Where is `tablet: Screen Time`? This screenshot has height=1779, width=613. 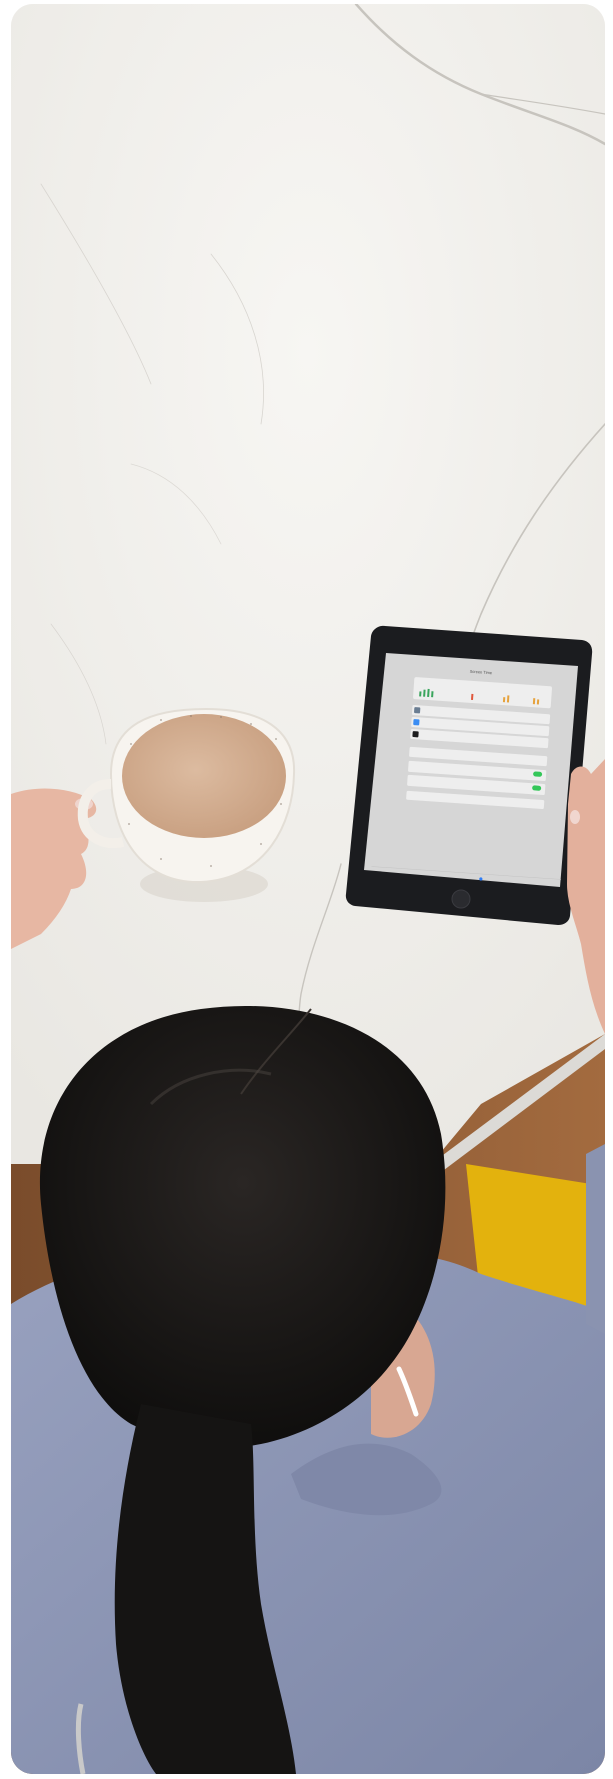
tablet: Screen Time is located at coordinates (469, 775).